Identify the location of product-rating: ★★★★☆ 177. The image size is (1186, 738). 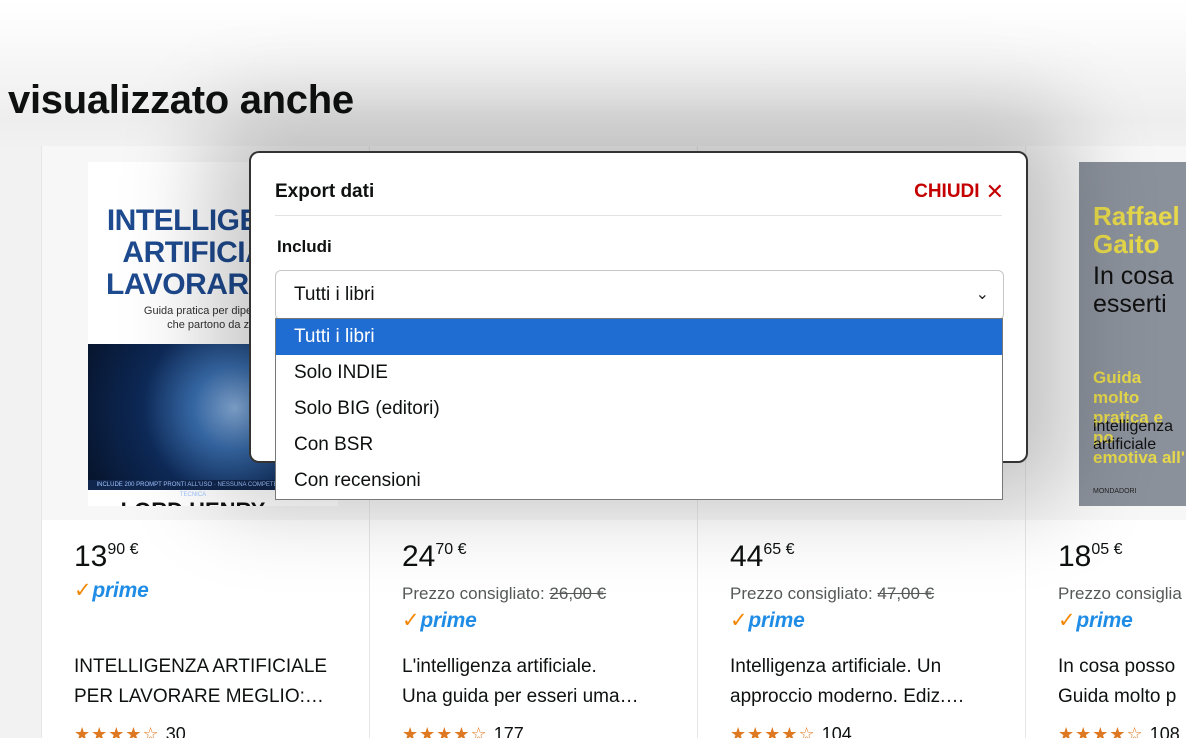
(463, 731).